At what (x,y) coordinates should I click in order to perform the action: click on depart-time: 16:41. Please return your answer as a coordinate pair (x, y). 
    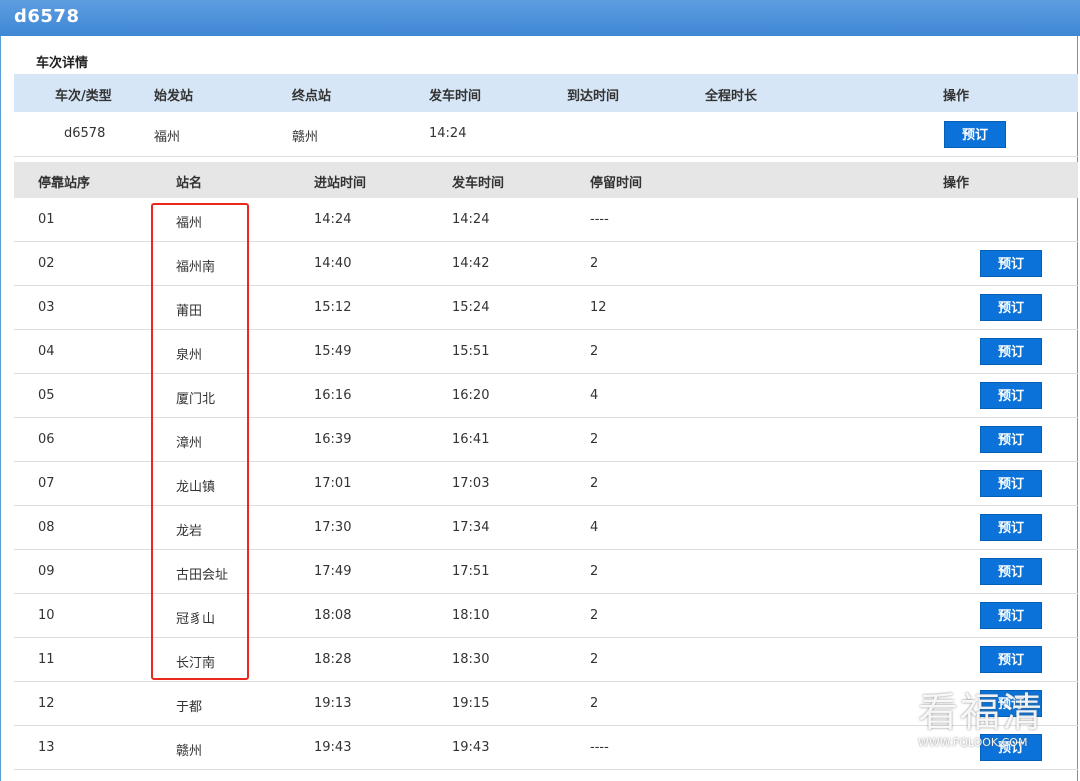
    Looking at the image, I should click on (471, 439).